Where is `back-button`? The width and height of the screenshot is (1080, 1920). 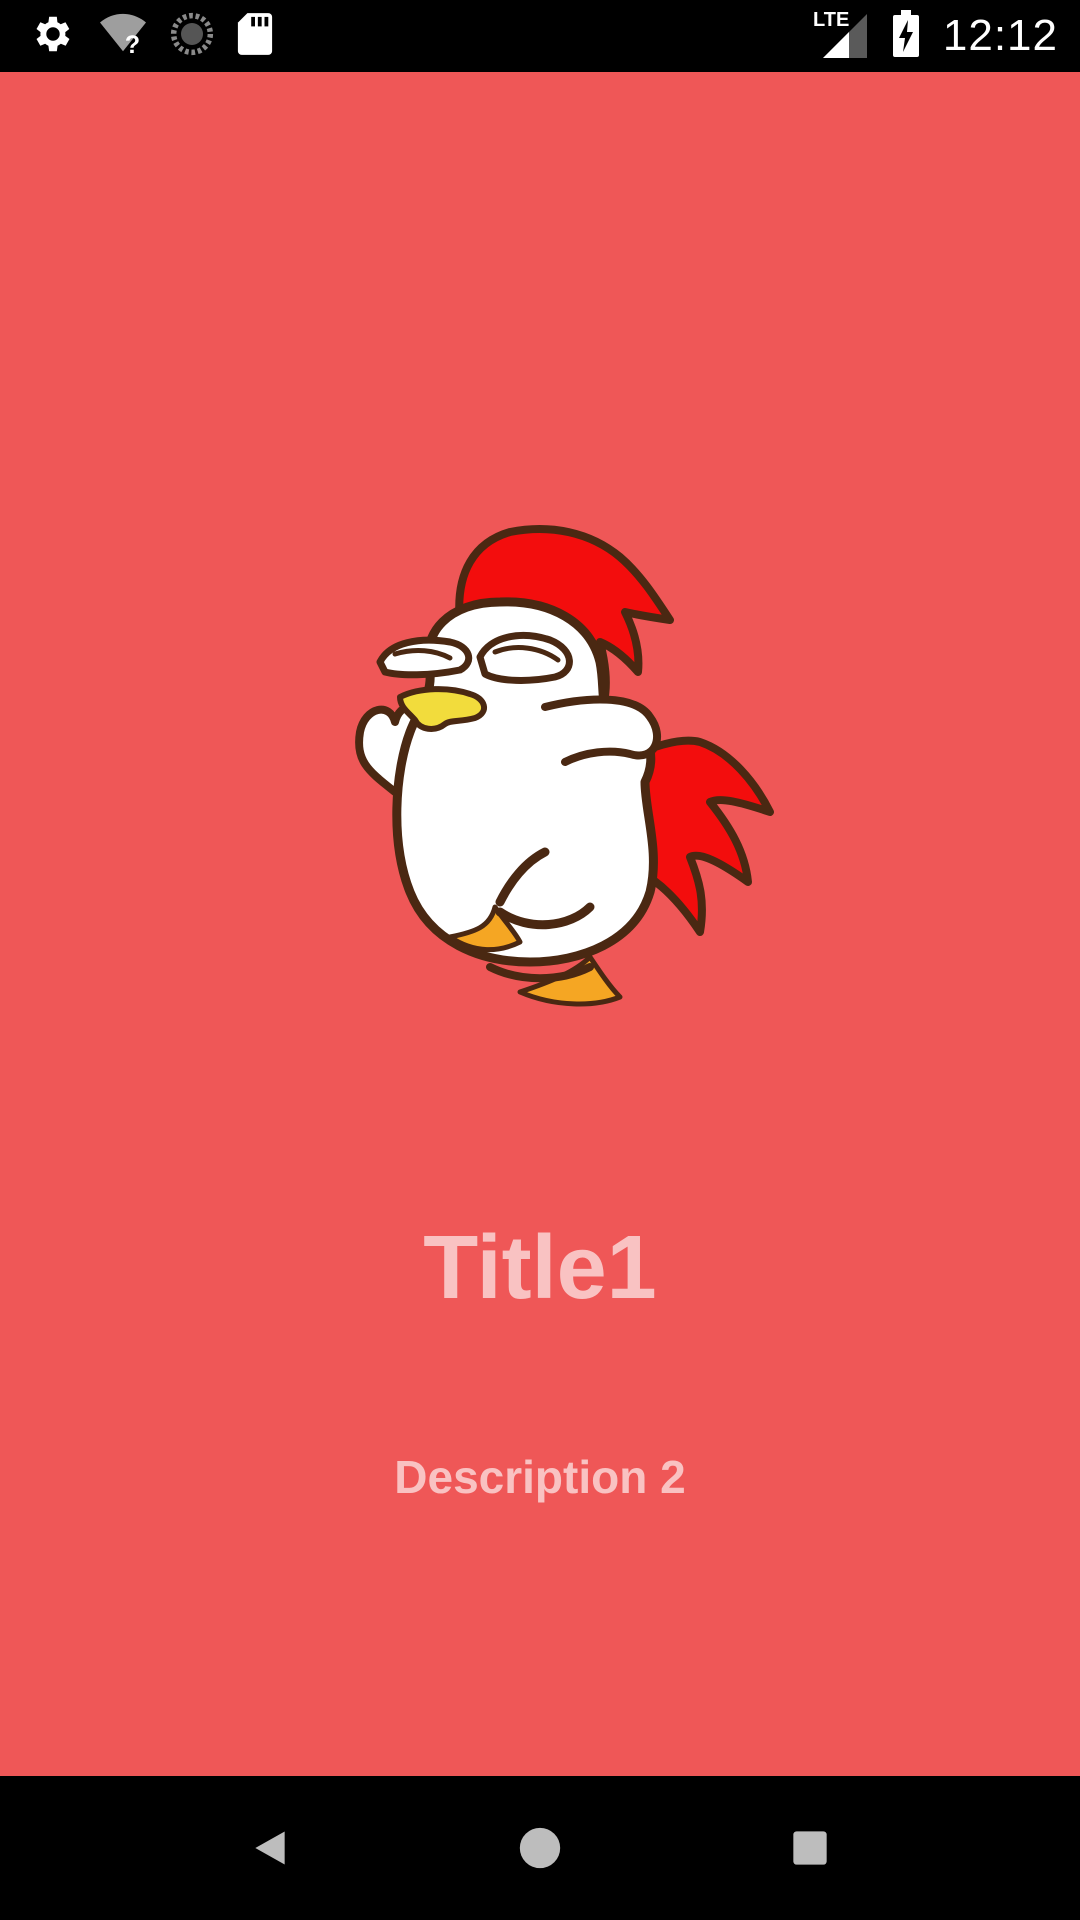 back-button is located at coordinates (270, 1848).